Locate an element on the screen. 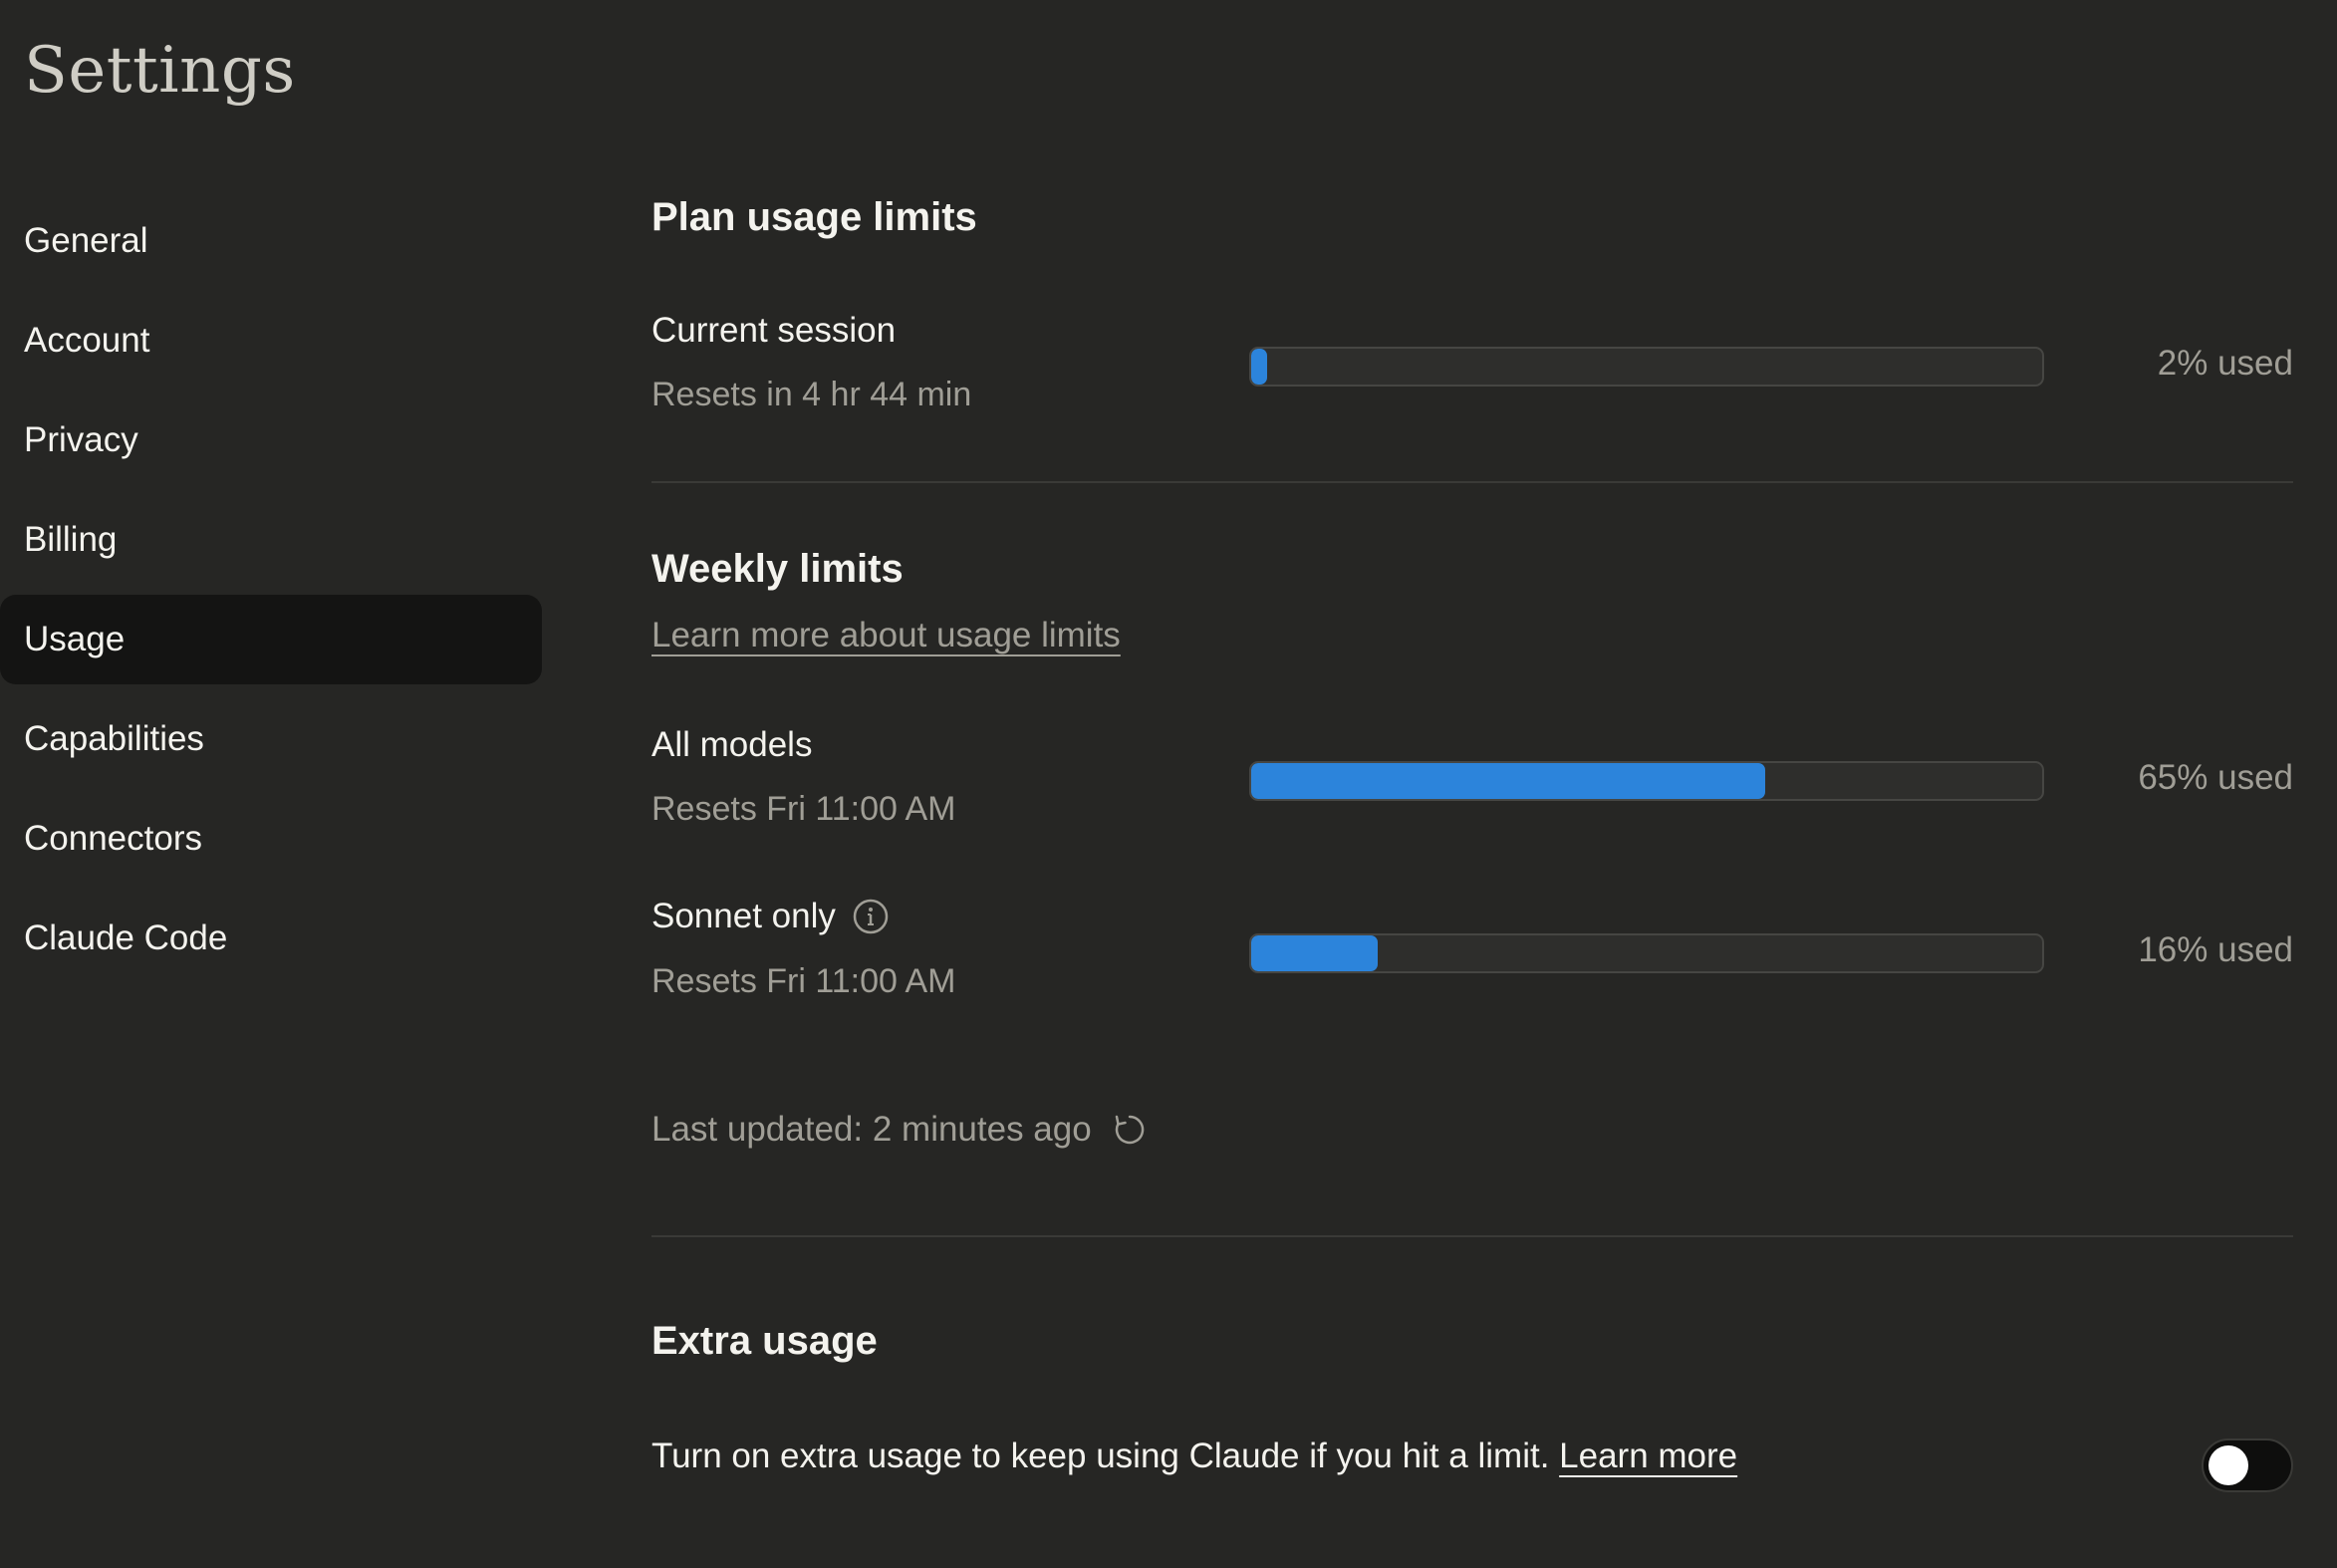  sidebar-item-connectors: Connectors is located at coordinates (271, 839).